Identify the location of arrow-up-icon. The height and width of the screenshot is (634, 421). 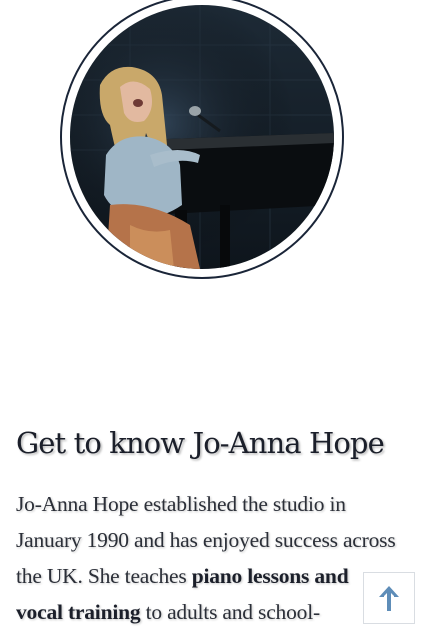
(389, 598).